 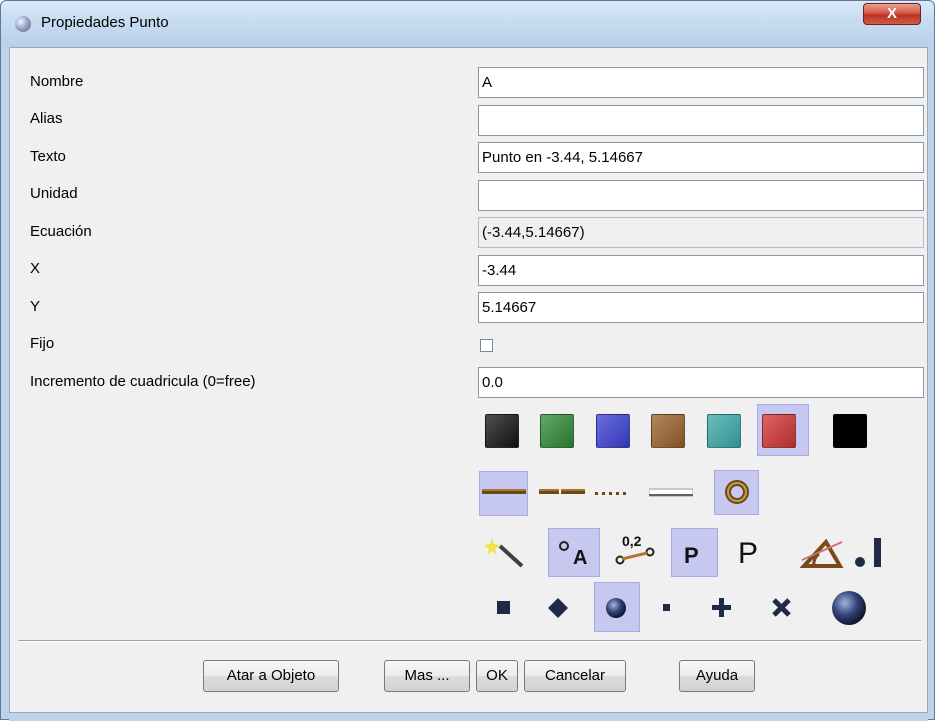 What do you see at coordinates (61, 231) in the screenshot?
I see `label-ecuacion: Ecuación` at bounding box center [61, 231].